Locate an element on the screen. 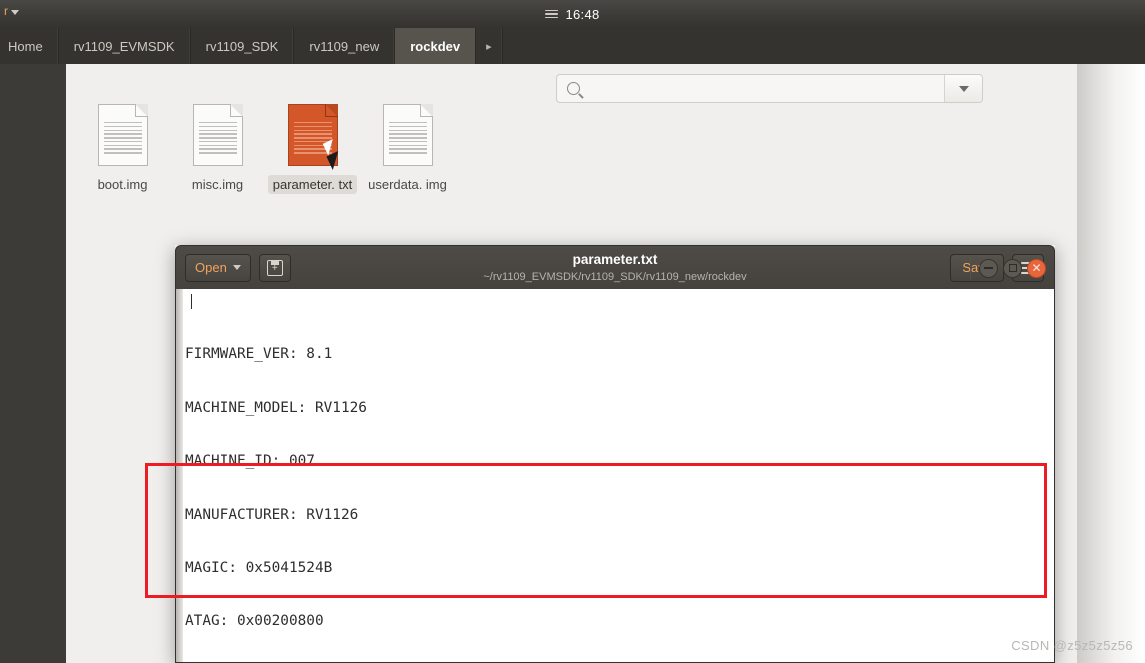  file-item-userdata-img: userdata. img is located at coordinates (407, 149).